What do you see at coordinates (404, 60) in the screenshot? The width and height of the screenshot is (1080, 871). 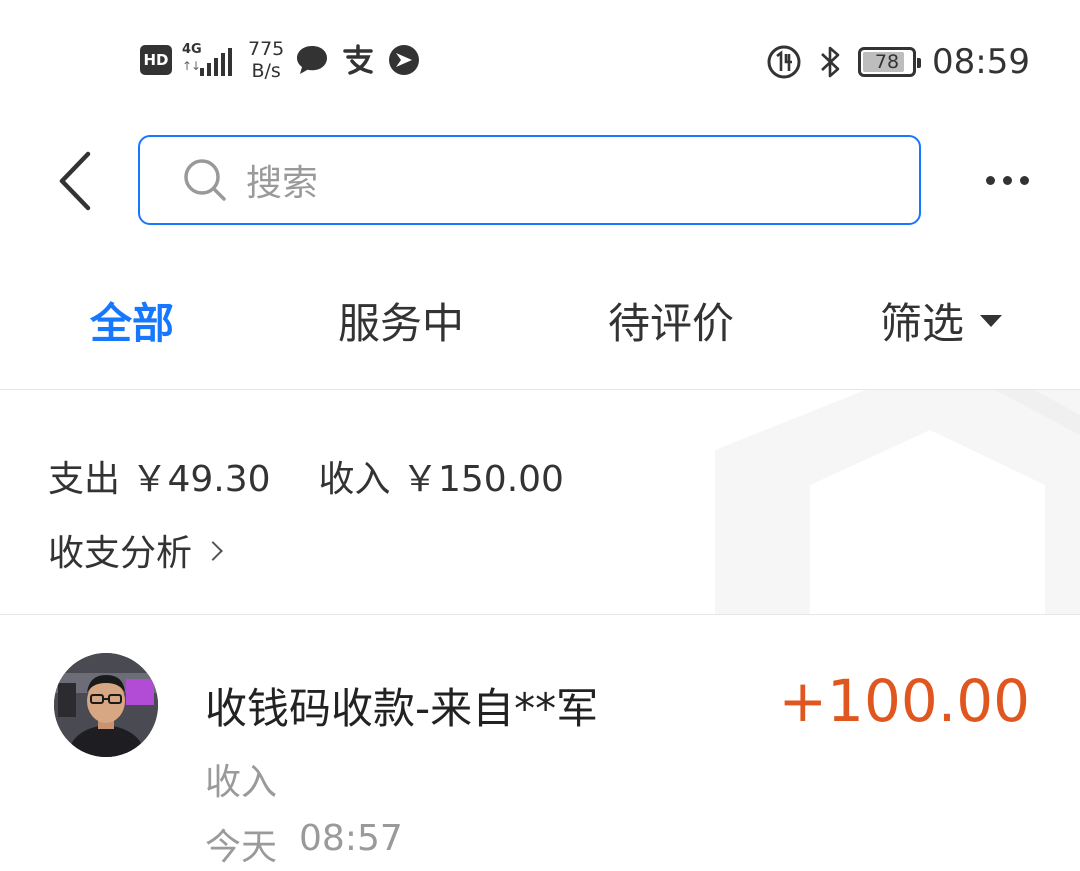 I see `app-notification-icon` at bounding box center [404, 60].